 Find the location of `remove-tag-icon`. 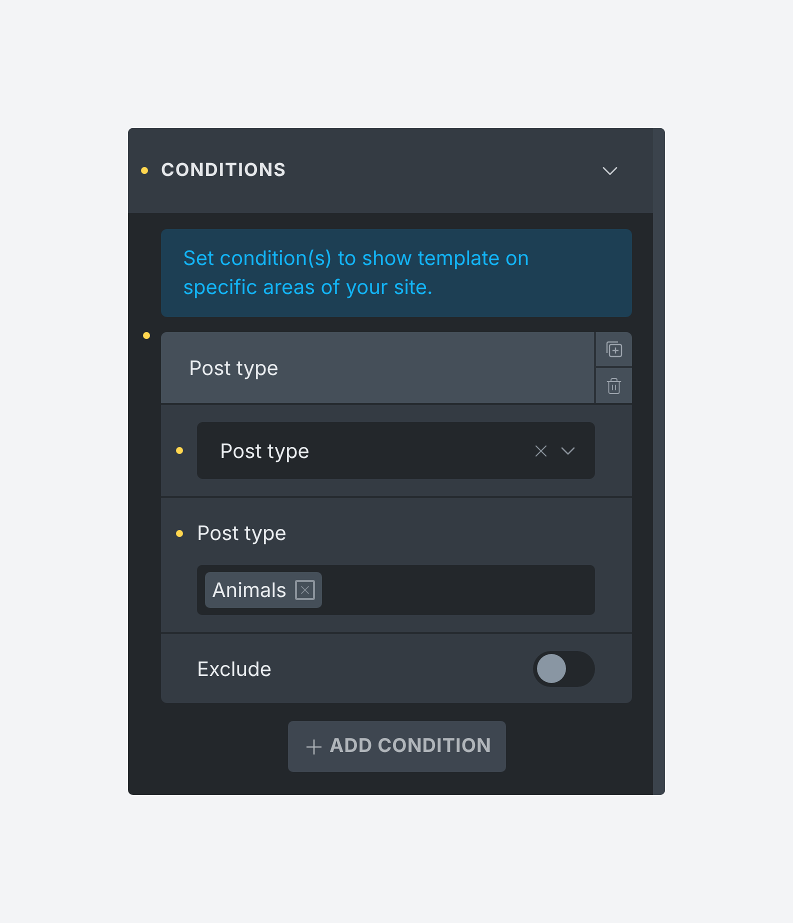

remove-tag-icon is located at coordinates (304, 590).